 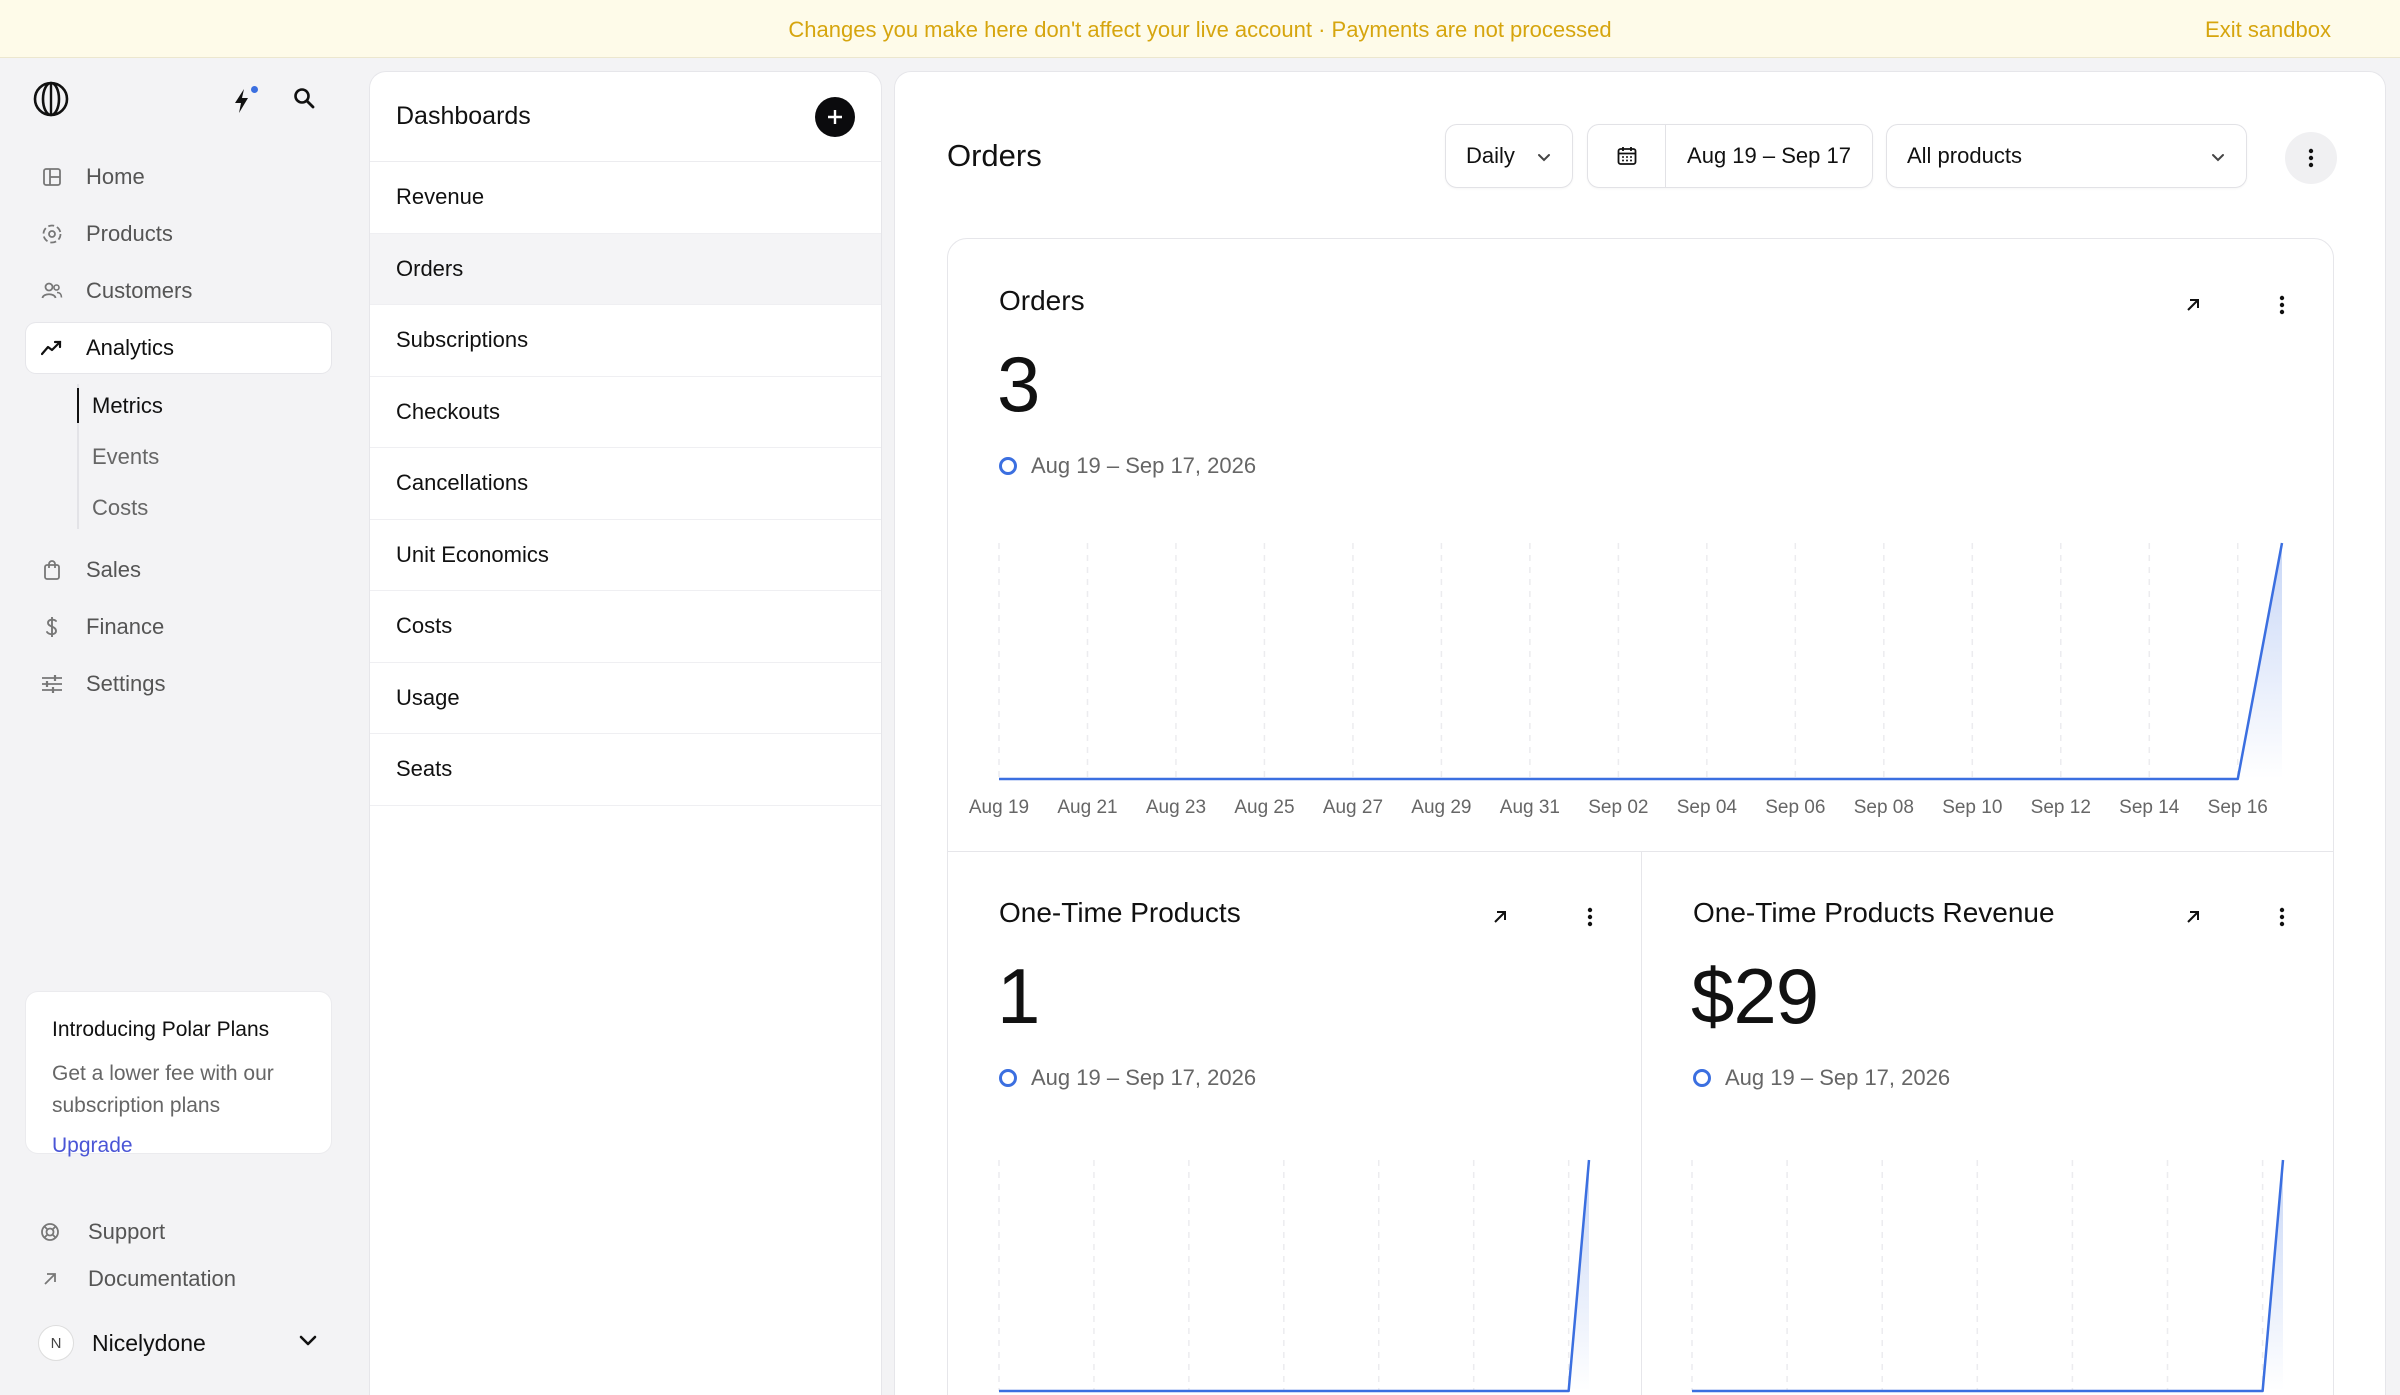 What do you see at coordinates (178, 177) in the screenshot?
I see `sidebar-item-home: Home` at bounding box center [178, 177].